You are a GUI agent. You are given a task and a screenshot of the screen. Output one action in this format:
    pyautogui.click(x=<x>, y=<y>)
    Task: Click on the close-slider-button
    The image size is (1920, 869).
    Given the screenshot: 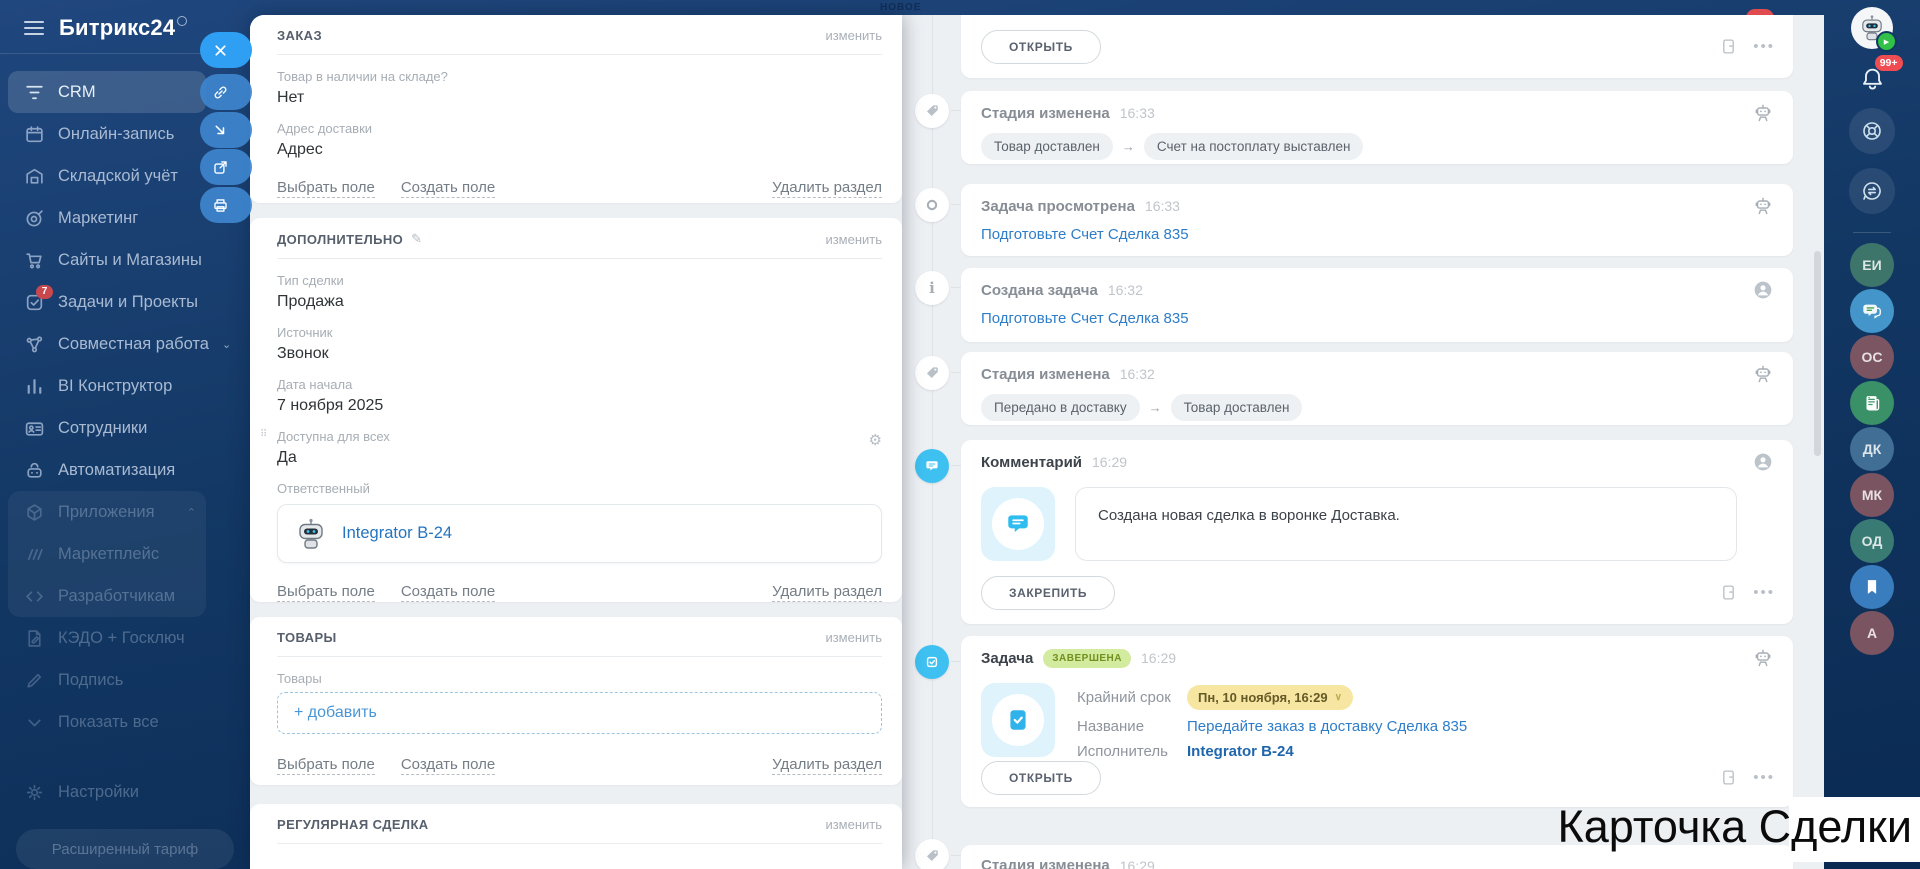 What is the action you would take?
    pyautogui.click(x=226, y=50)
    